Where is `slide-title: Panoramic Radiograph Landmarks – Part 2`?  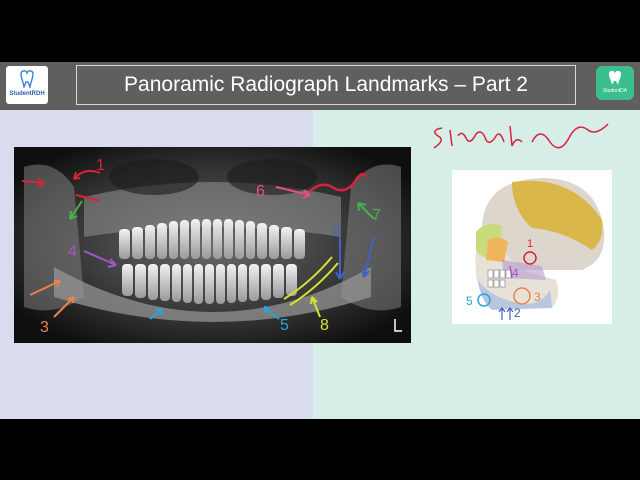 slide-title: Panoramic Radiograph Landmarks – Part 2 is located at coordinates (326, 84).